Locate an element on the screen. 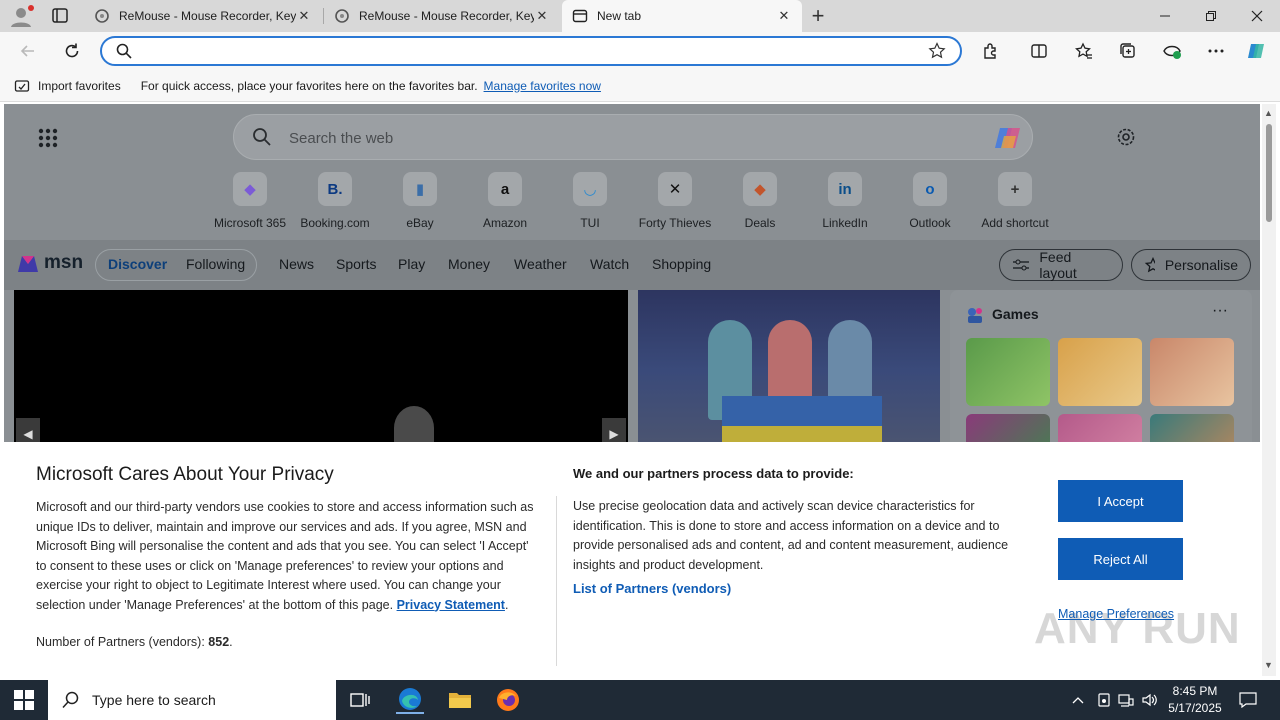  web-search-box is located at coordinates (633, 137).